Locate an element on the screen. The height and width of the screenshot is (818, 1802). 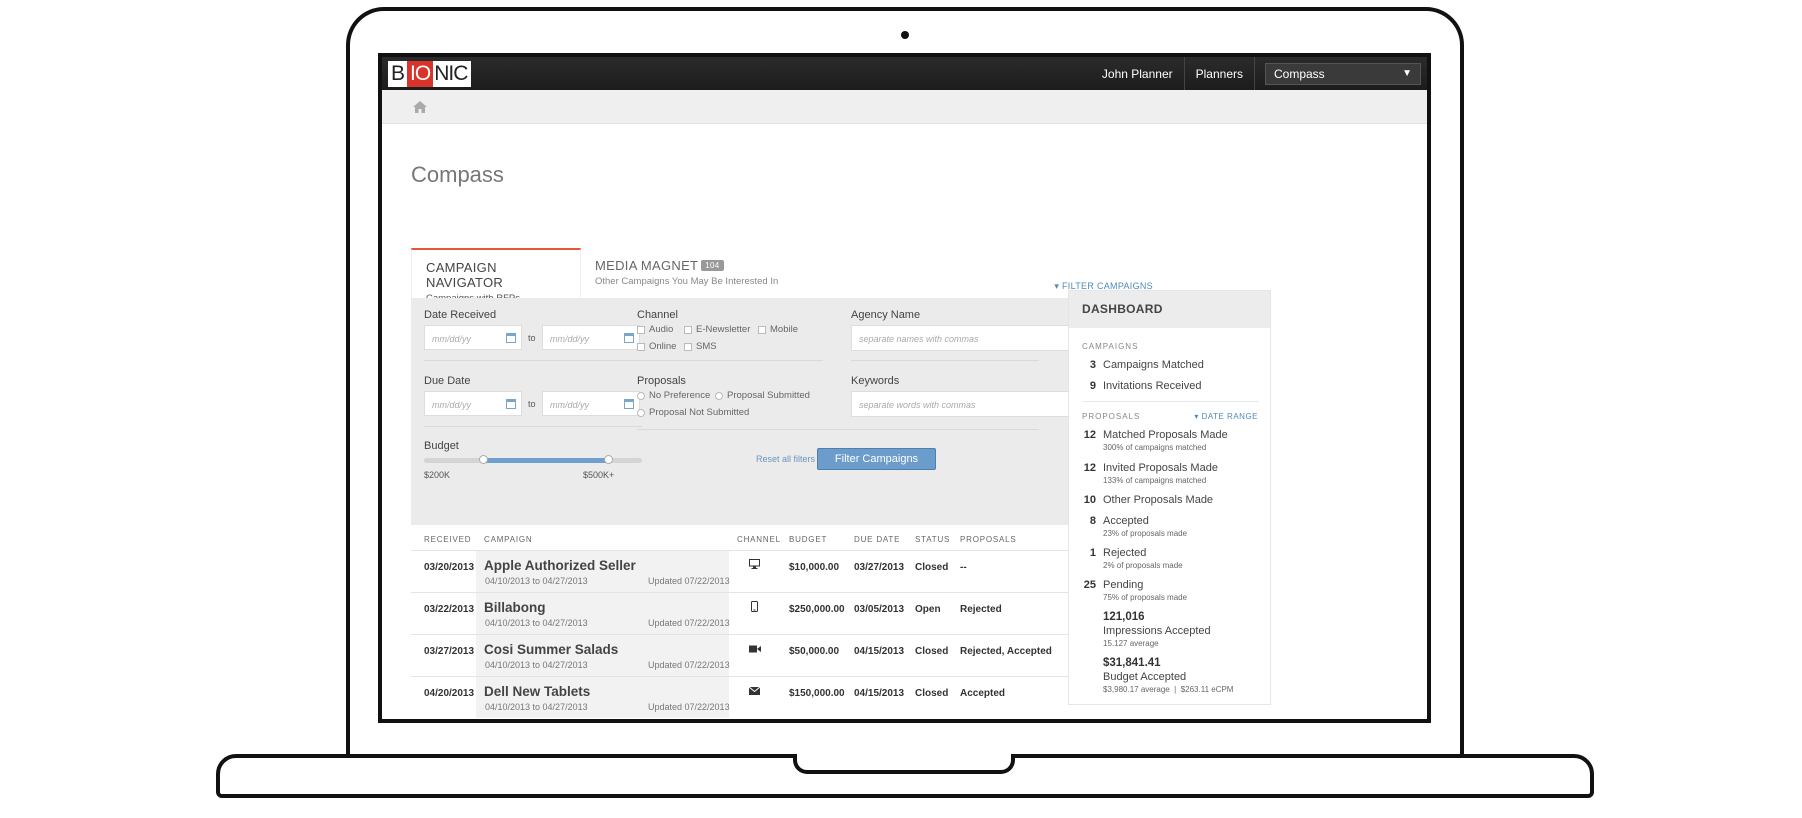
column-header-proposals: PROPOSALS is located at coordinates (988, 539).